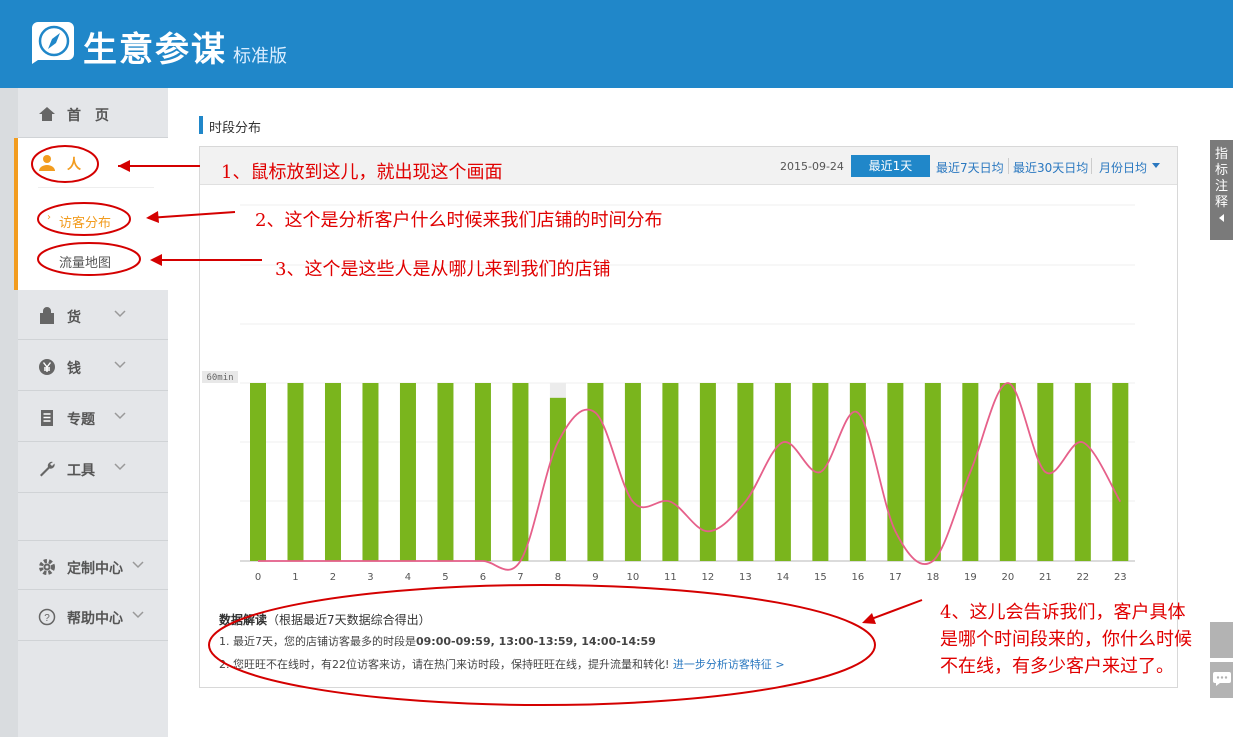 This screenshot has width=1233, height=737. I want to click on nav-topics-label: 专题, so click(81, 420).